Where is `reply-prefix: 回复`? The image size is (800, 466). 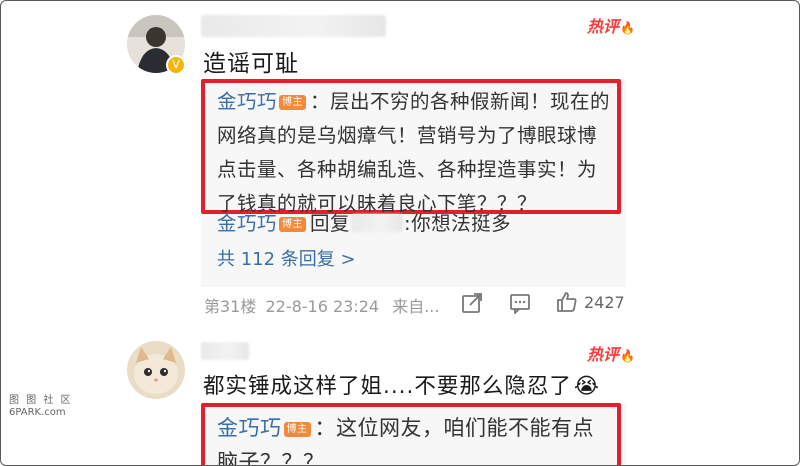 reply-prefix: 回复 is located at coordinates (330, 223).